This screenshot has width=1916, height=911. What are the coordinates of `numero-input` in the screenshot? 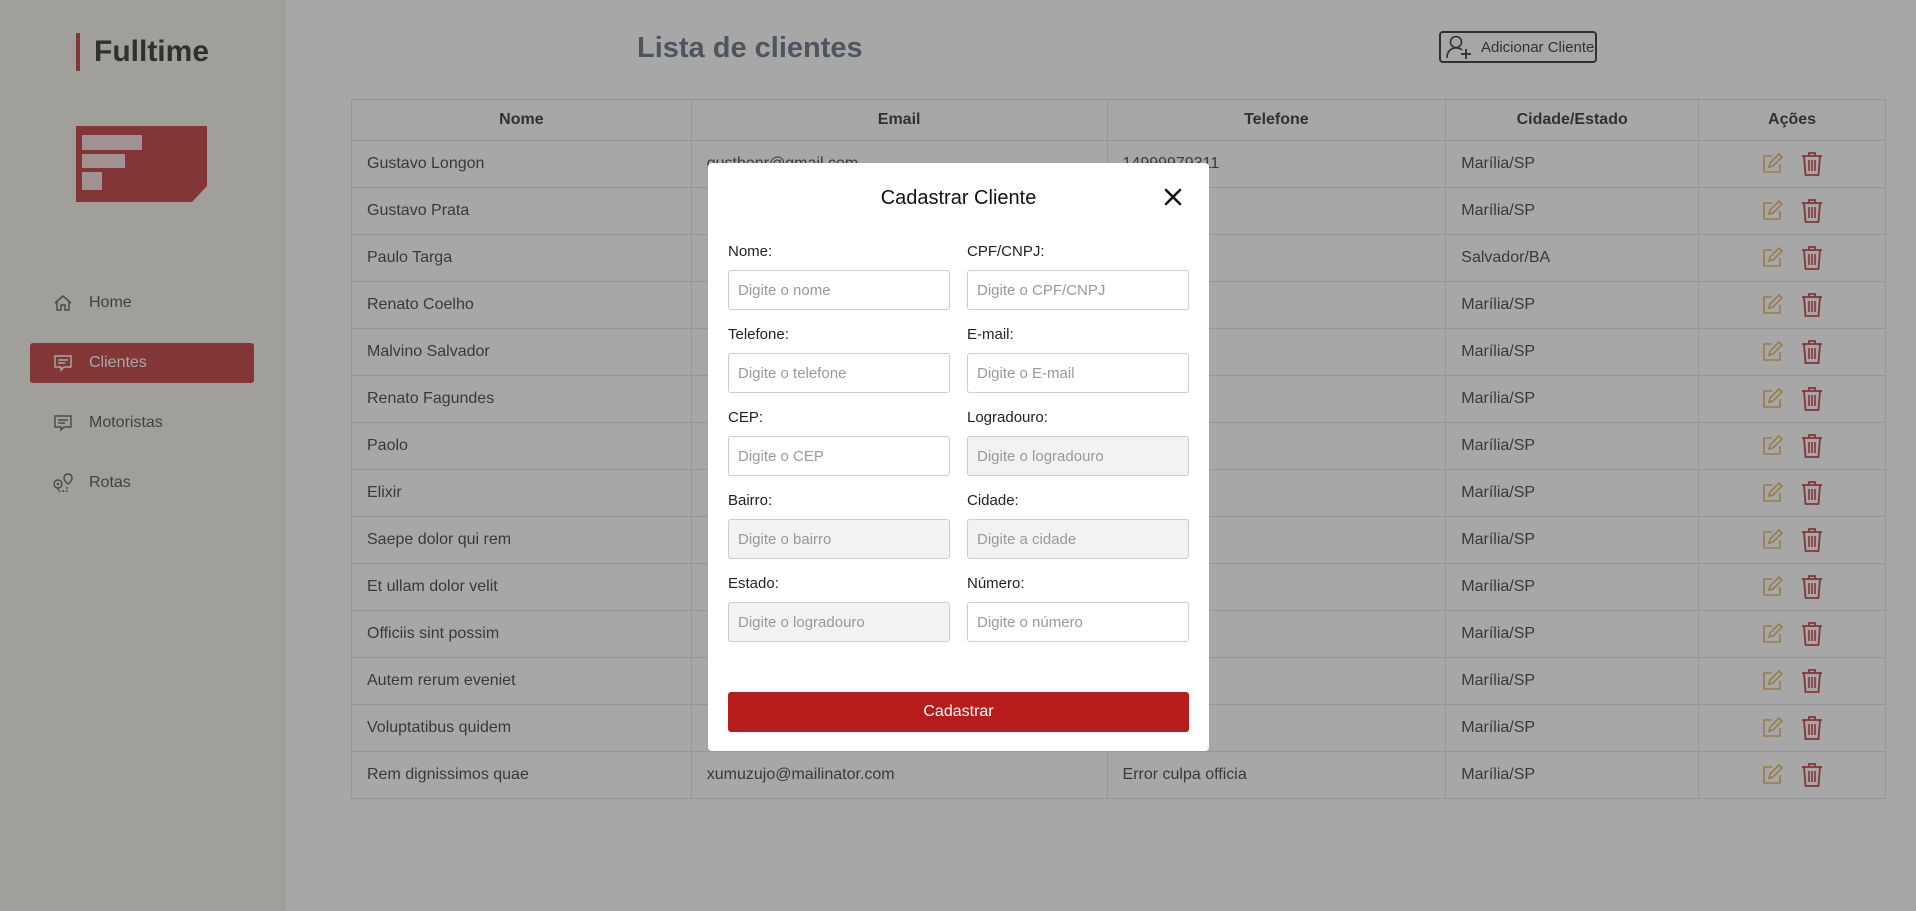 It's located at (1078, 622).